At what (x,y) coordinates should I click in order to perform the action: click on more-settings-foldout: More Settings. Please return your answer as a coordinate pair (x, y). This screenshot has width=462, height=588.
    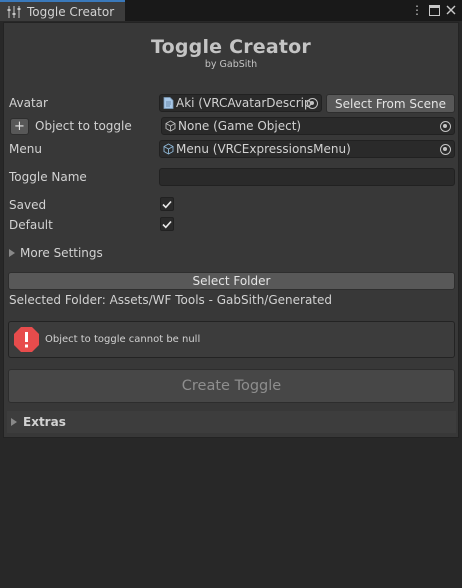
    Looking at the image, I should click on (56, 253).